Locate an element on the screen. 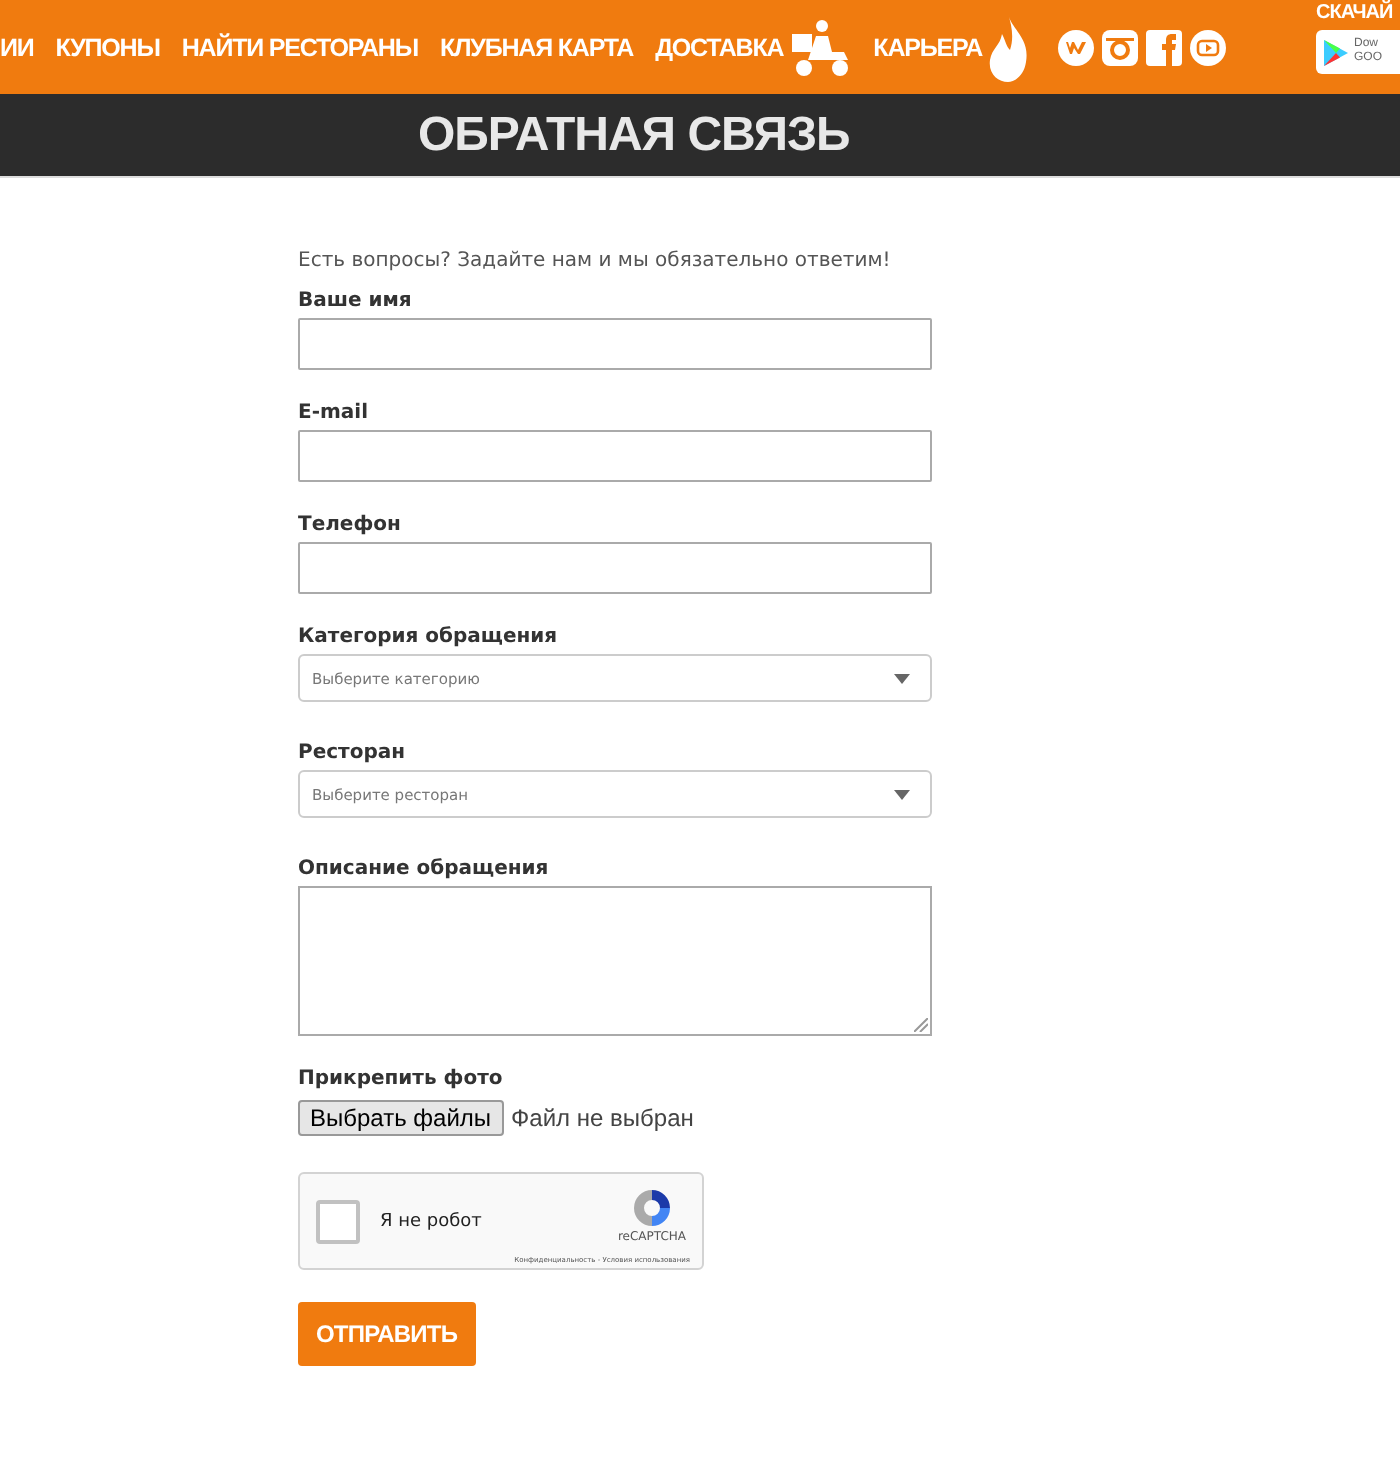 Image resolution: width=1400 pixels, height=1458 pixels. page-title: ОБРАТНАЯ СВЯЗЬ is located at coordinates (634, 135).